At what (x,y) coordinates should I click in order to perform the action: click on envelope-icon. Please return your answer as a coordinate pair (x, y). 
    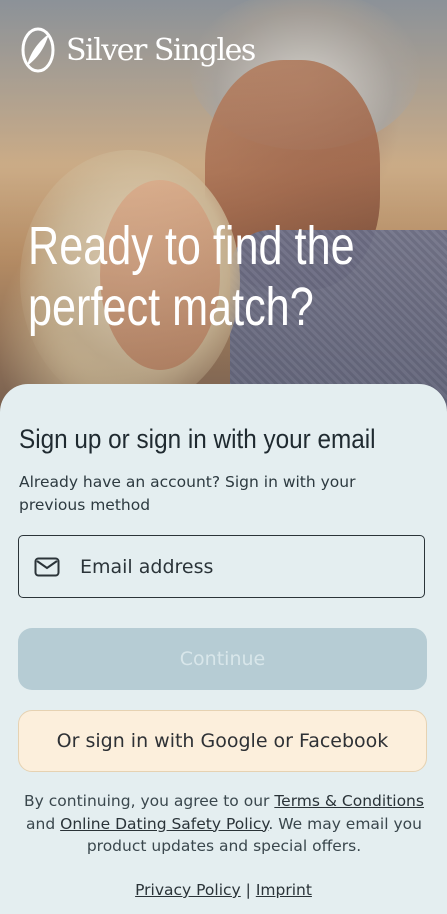
    Looking at the image, I should click on (47, 566).